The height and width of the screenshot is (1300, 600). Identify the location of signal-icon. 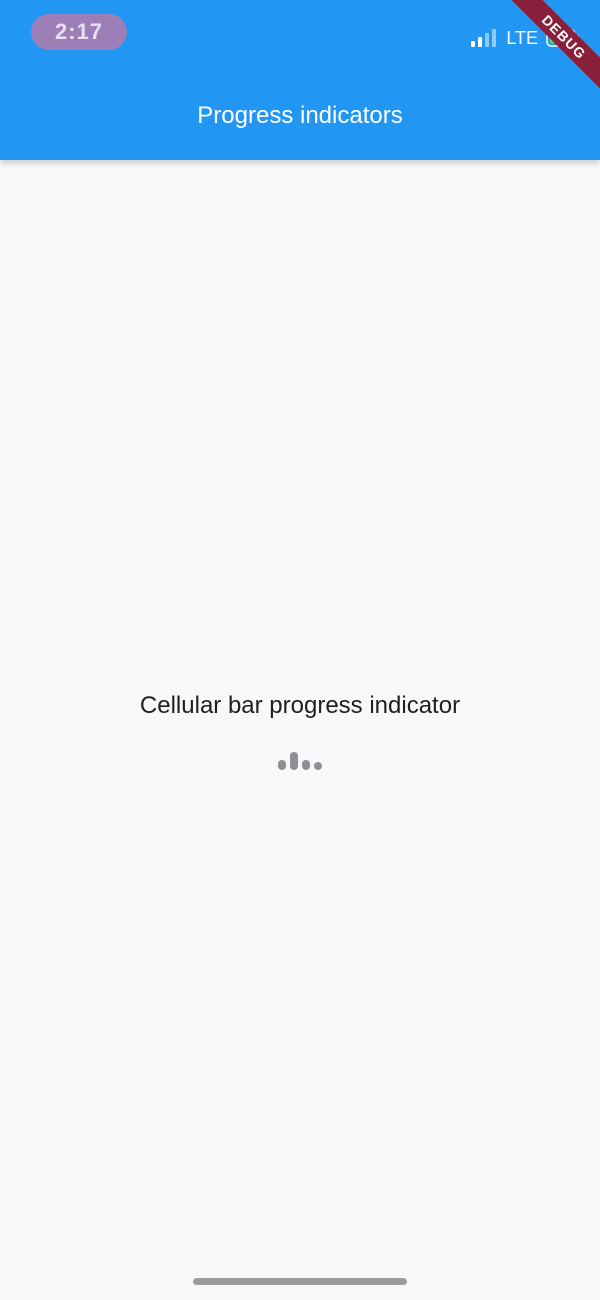
(484, 38).